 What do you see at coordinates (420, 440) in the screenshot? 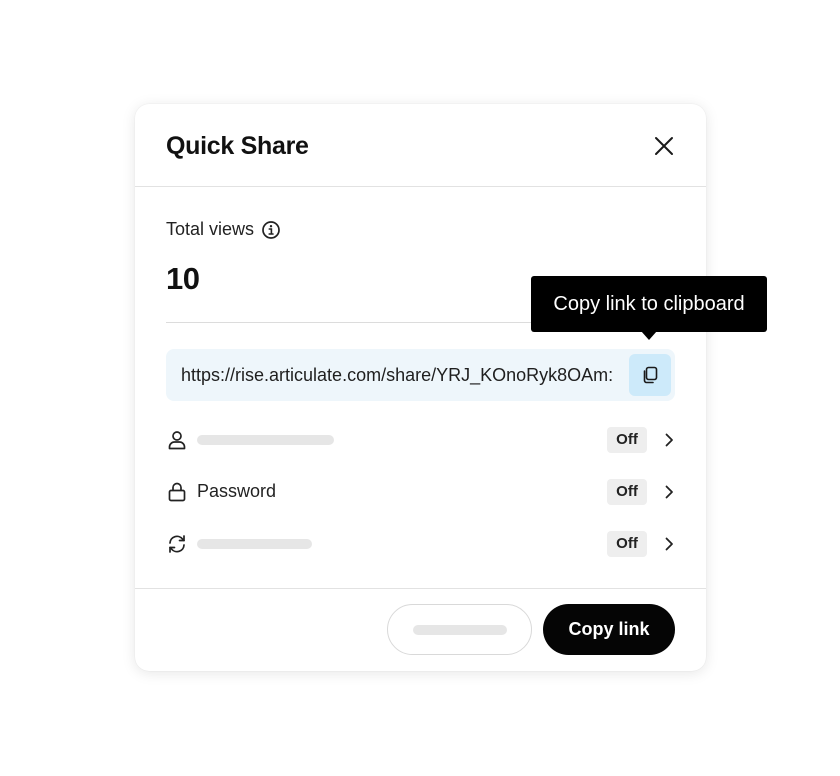
I see `setting-row-access: Off` at bounding box center [420, 440].